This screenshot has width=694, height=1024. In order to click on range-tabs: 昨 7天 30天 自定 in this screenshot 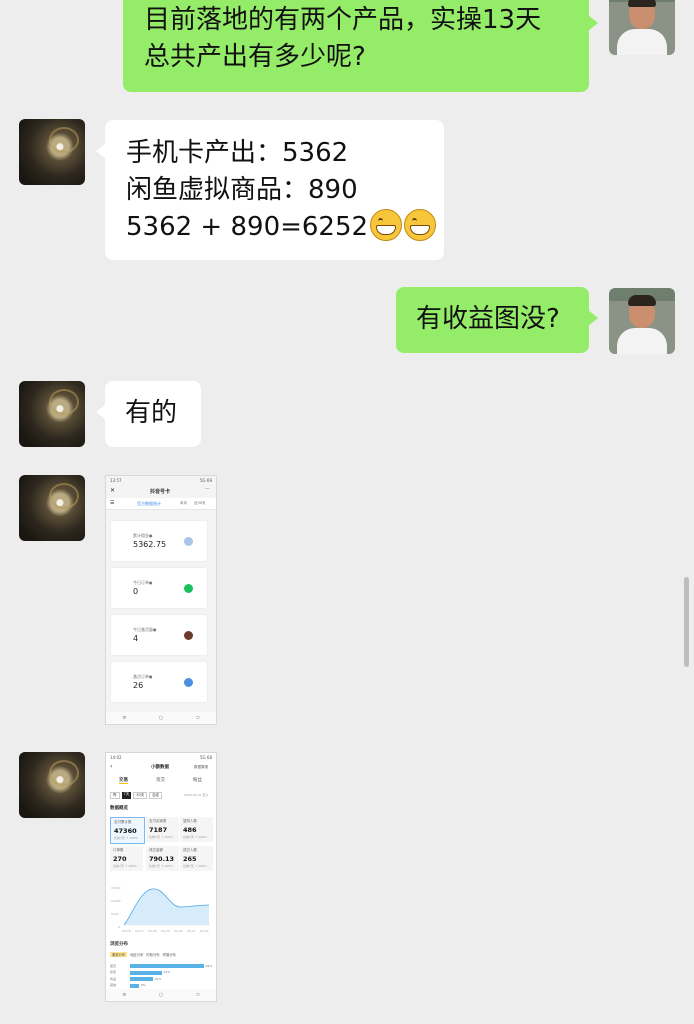, I will do `click(136, 795)`.